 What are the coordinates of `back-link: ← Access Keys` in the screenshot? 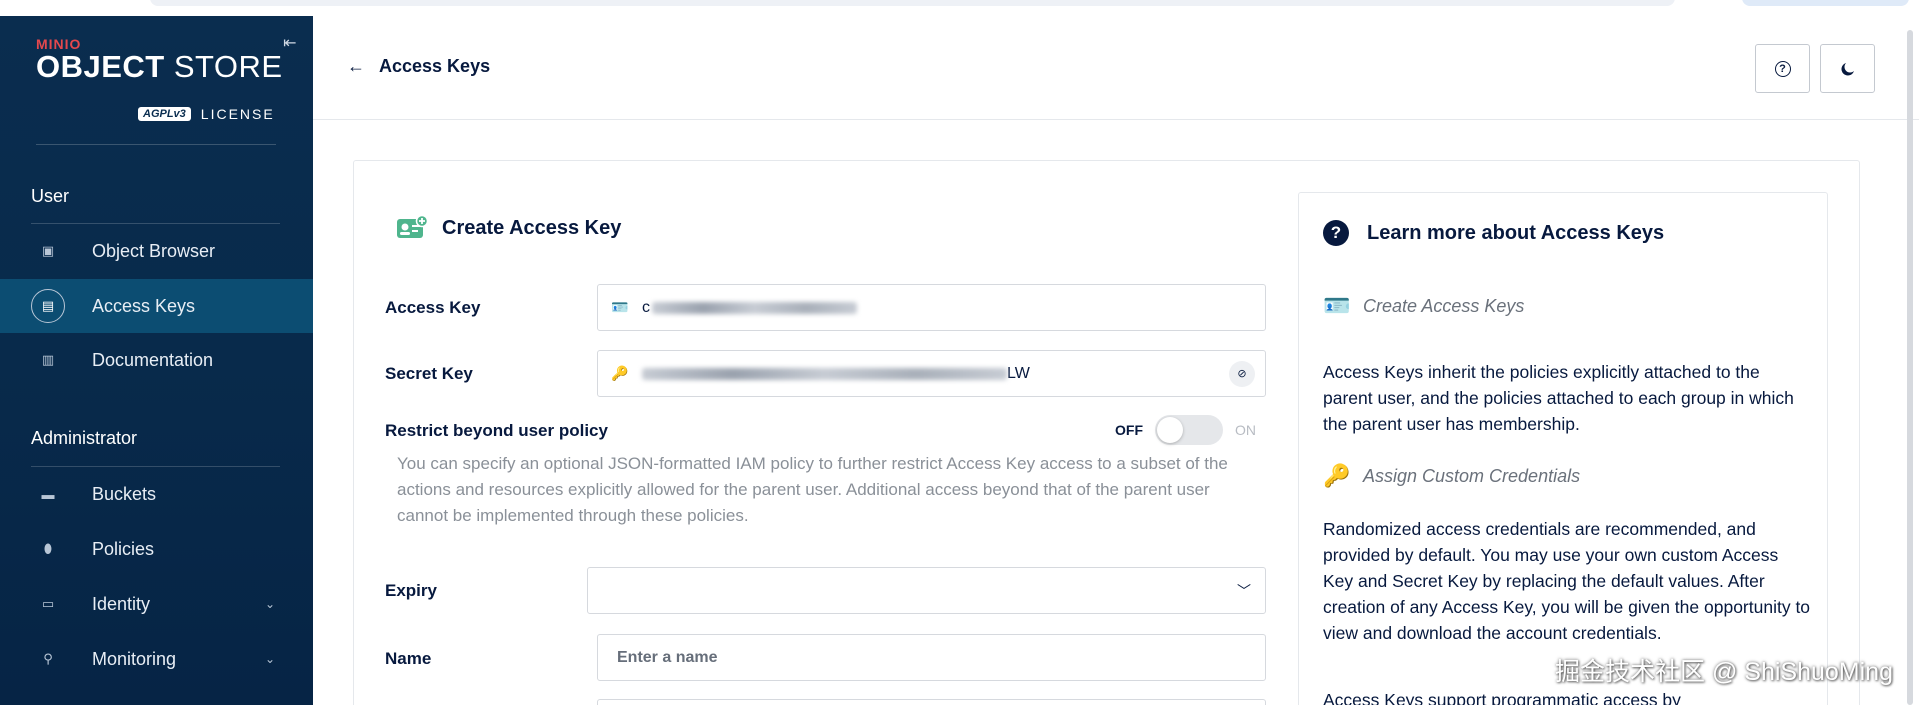 It's located at (418, 66).